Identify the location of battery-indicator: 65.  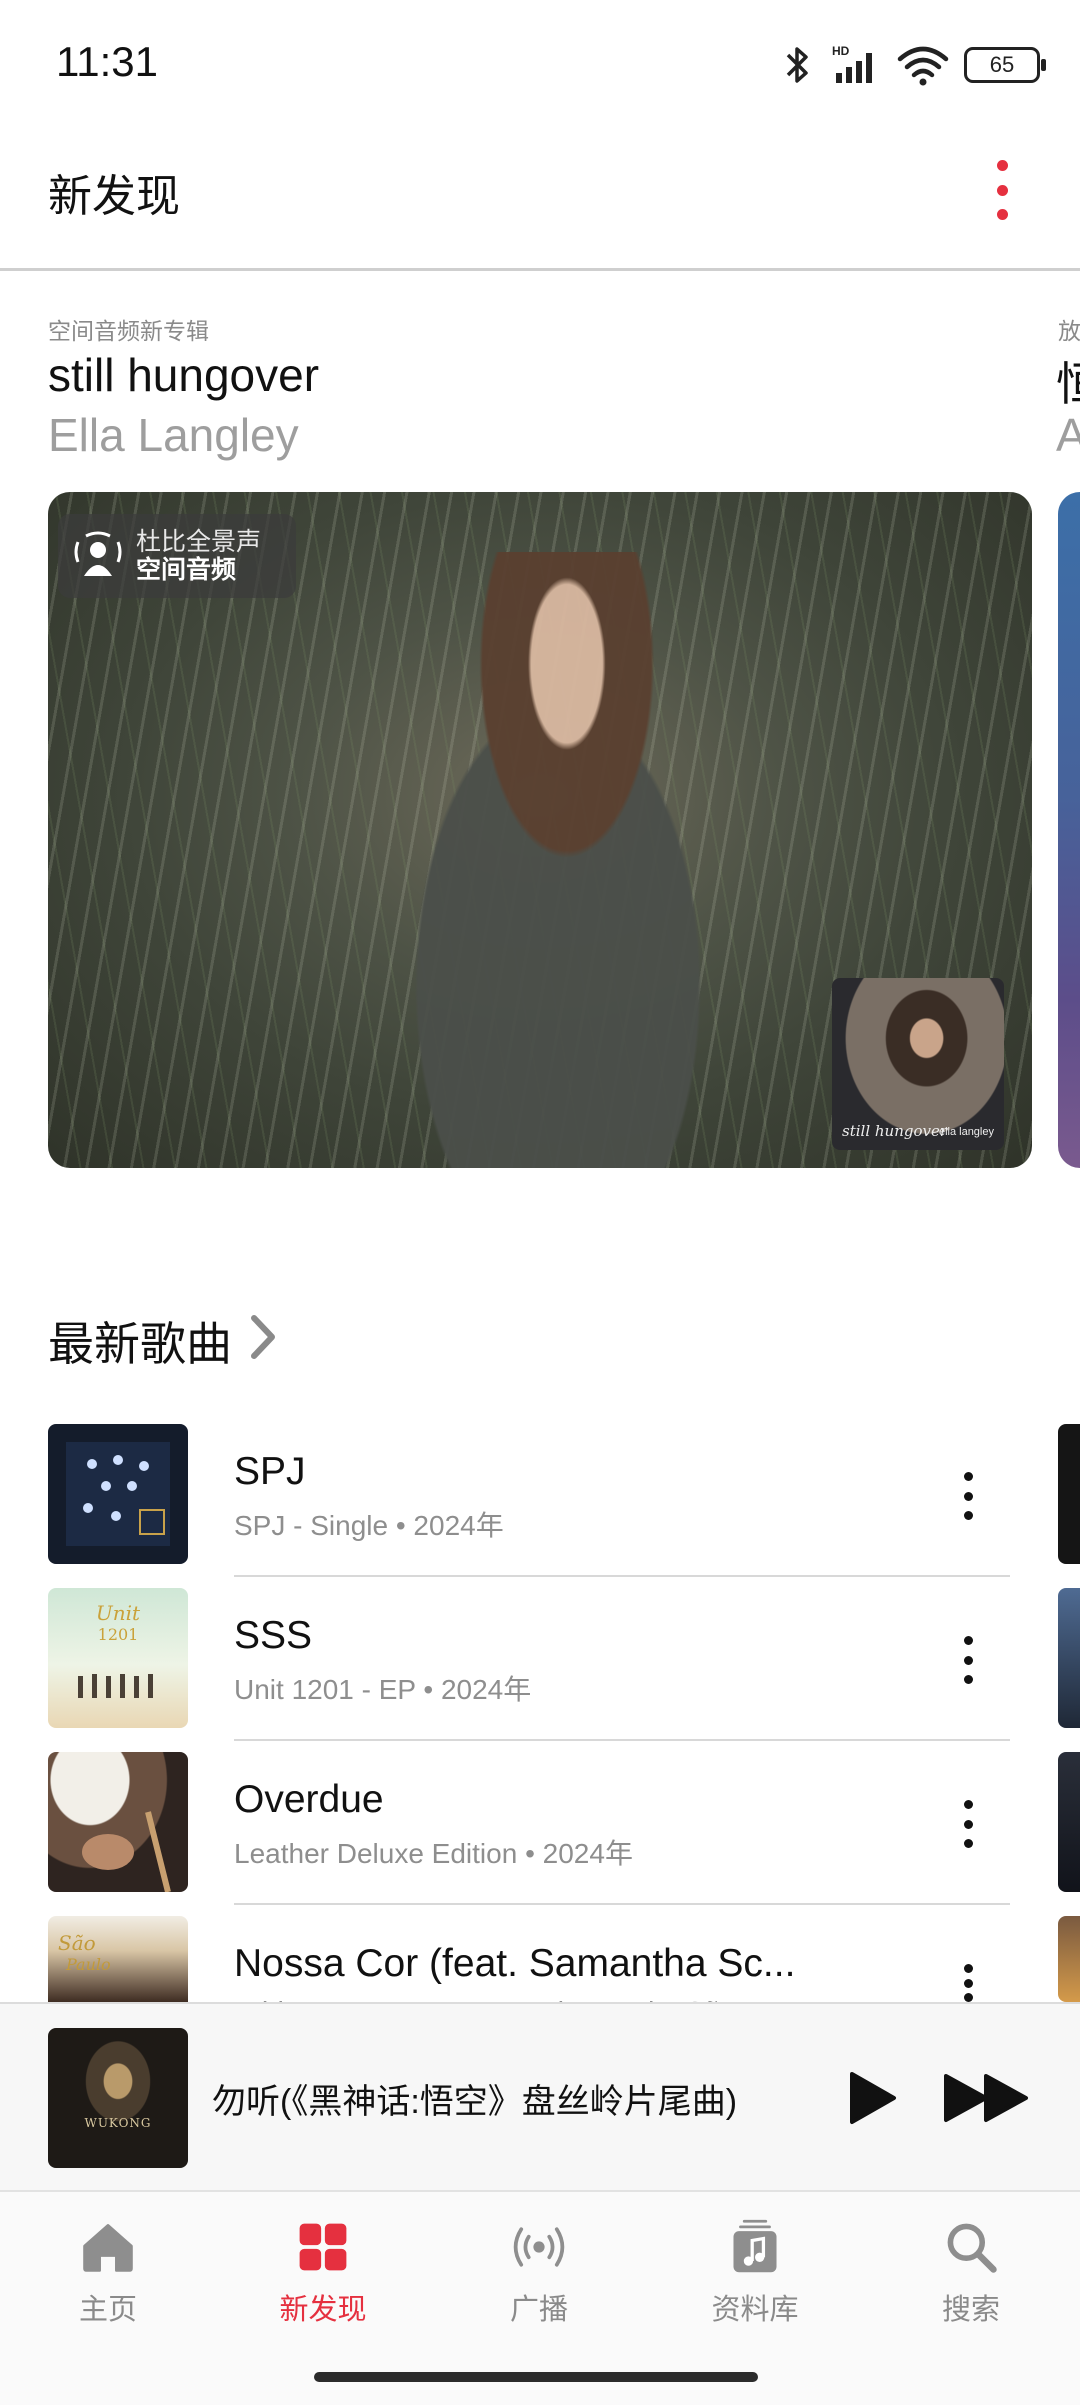
(1005, 65).